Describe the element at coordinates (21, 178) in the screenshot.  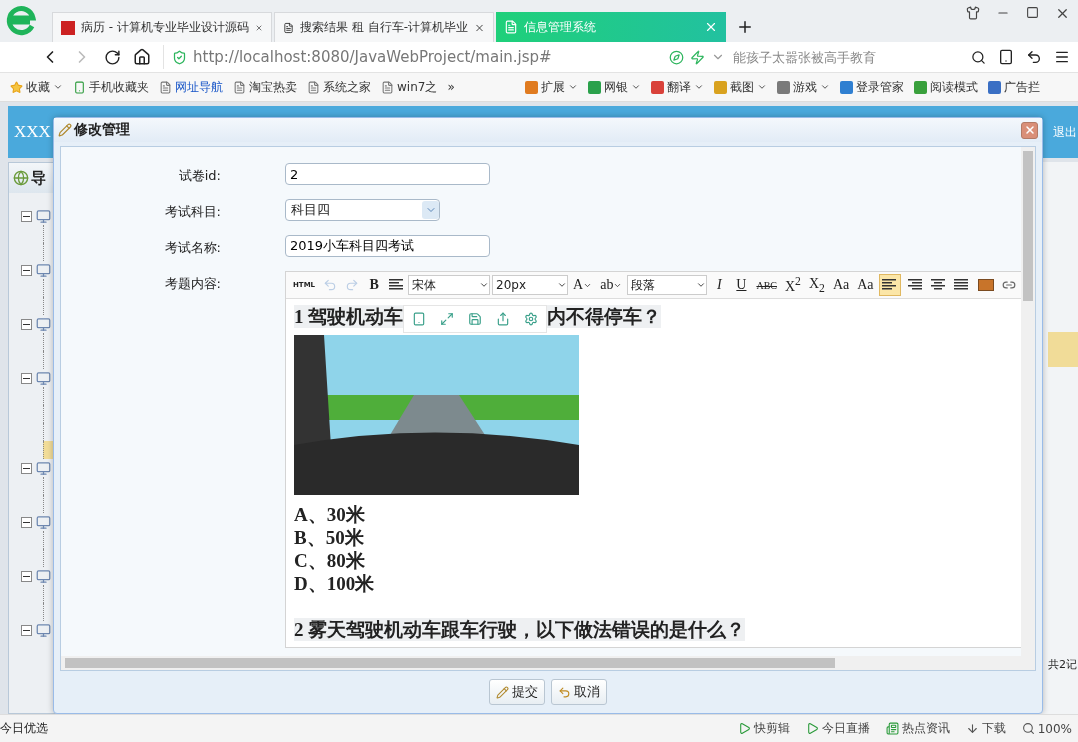
I see `globe-icon` at that location.